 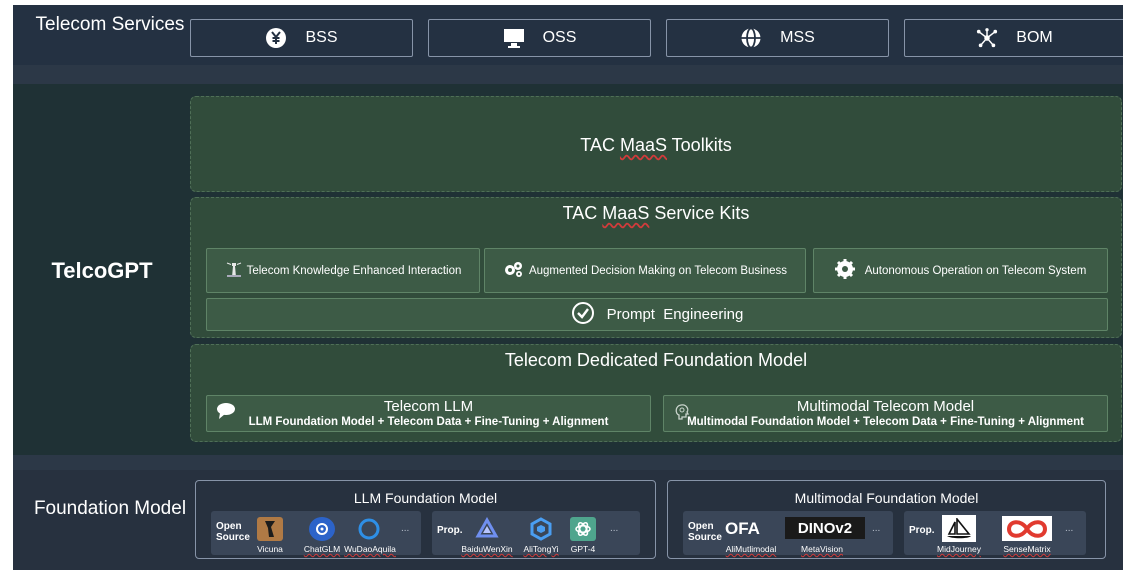 I want to click on autonomous-operation-label: Autonomous Operation on Telecom System, so click(x=975, y=270).